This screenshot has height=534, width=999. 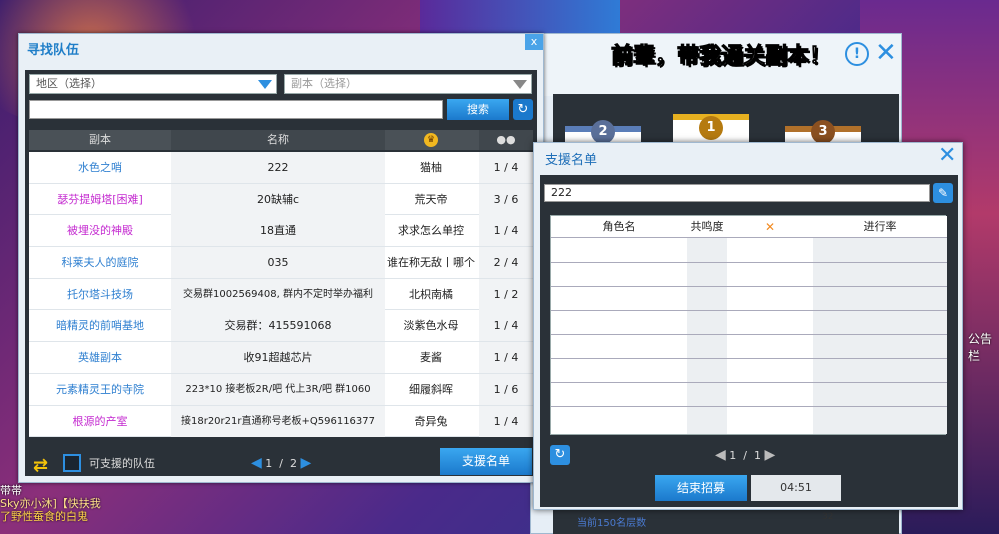 What do you see at coordinates (50, 503) in the screenshot?
I see `chat-log: 带帯 Sky亦小沐]【快扶我 了野性蚕食的白鬼` at bounding box center [50, 503].